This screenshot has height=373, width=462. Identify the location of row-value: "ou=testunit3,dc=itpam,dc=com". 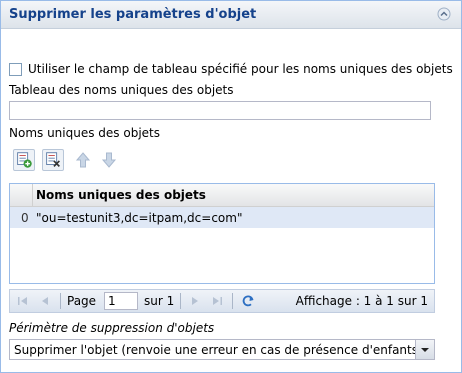
(139, 218).